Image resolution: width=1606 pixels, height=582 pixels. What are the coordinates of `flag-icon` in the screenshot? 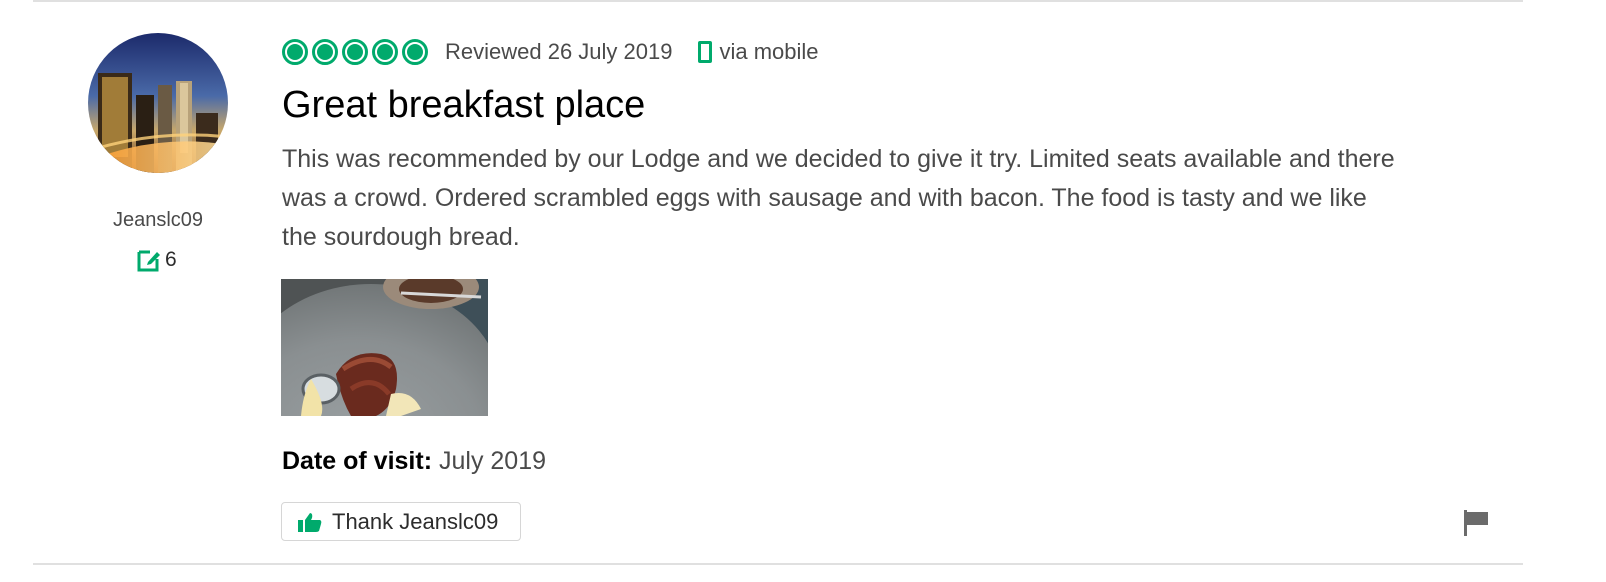 It's located at (1476, 523).